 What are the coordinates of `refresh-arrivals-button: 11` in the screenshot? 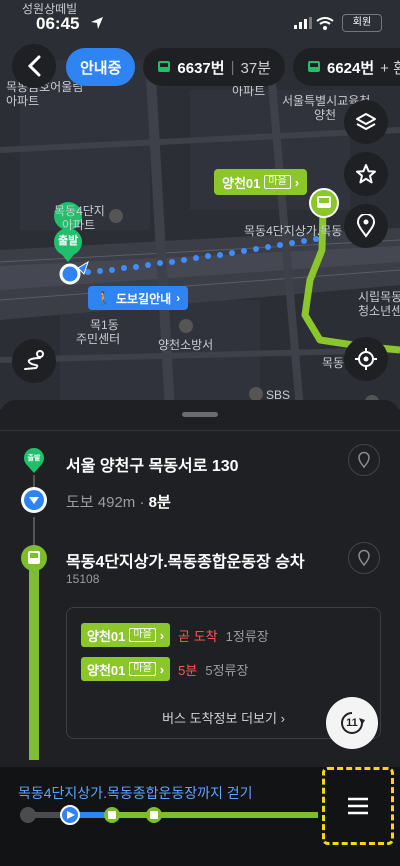 It's located at (352, 723).